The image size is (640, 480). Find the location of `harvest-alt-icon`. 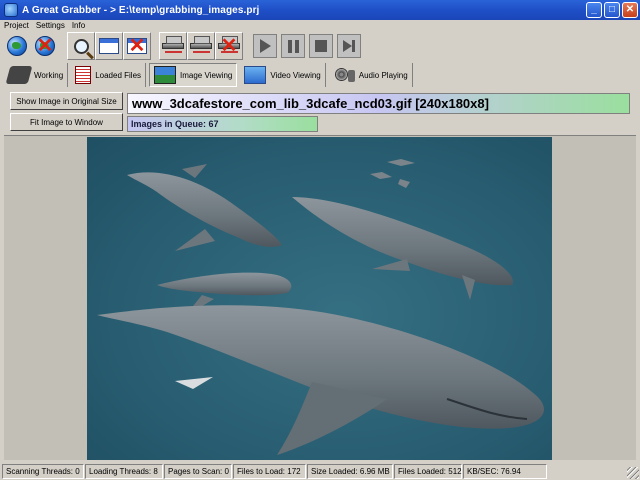

harvest-alt-icon is located at coordinates (201, 44).